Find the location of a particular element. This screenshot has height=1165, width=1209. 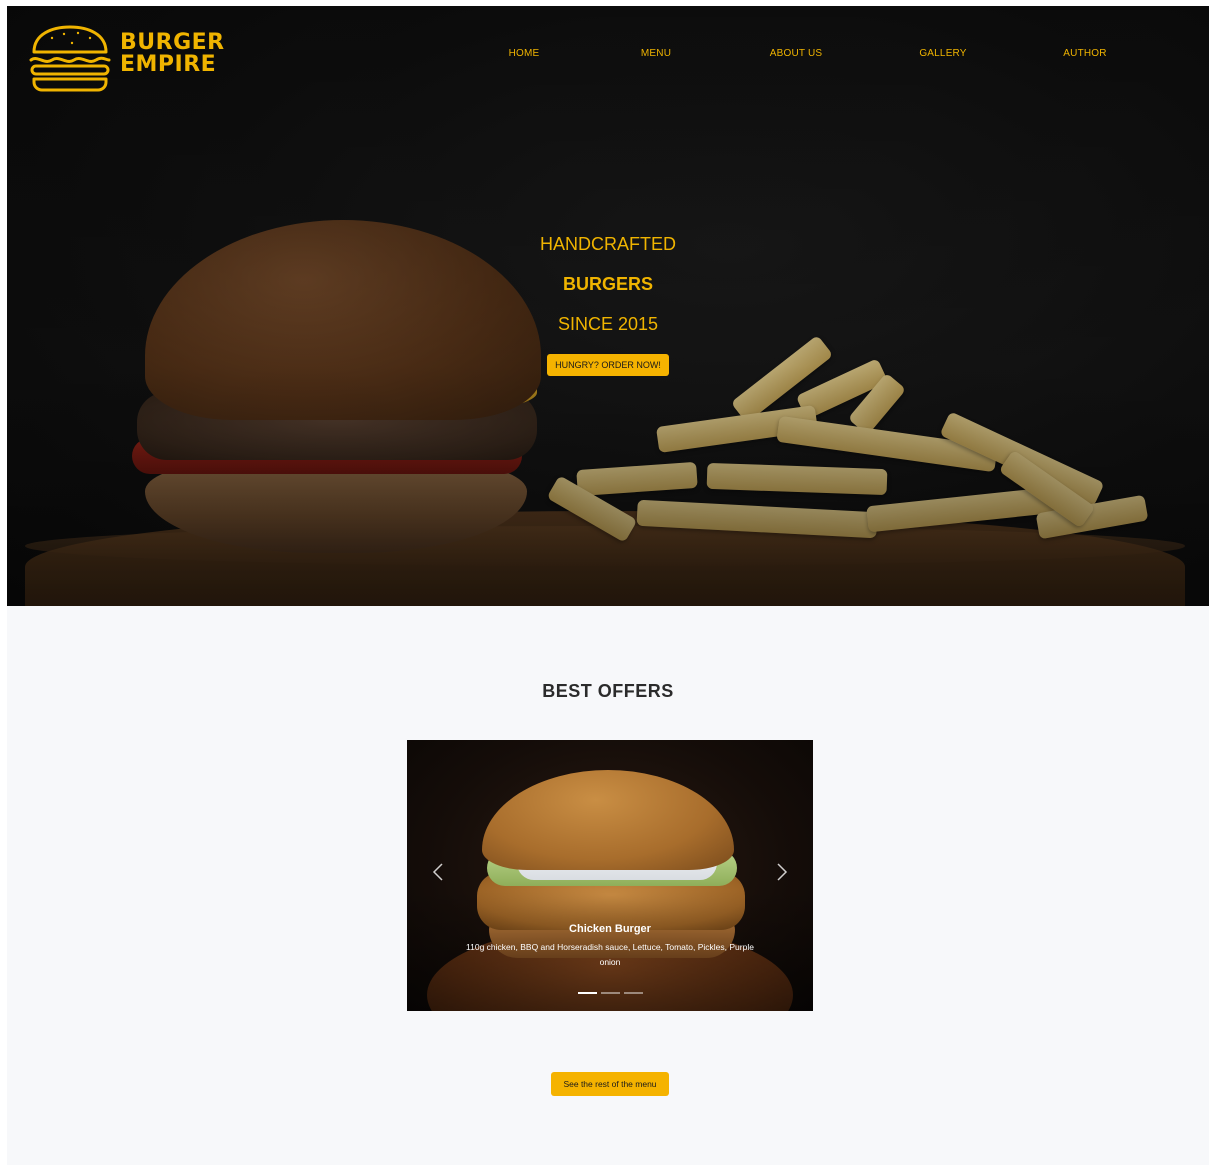

nav-author: AUTHOR is located at coordinates (1084, 53).